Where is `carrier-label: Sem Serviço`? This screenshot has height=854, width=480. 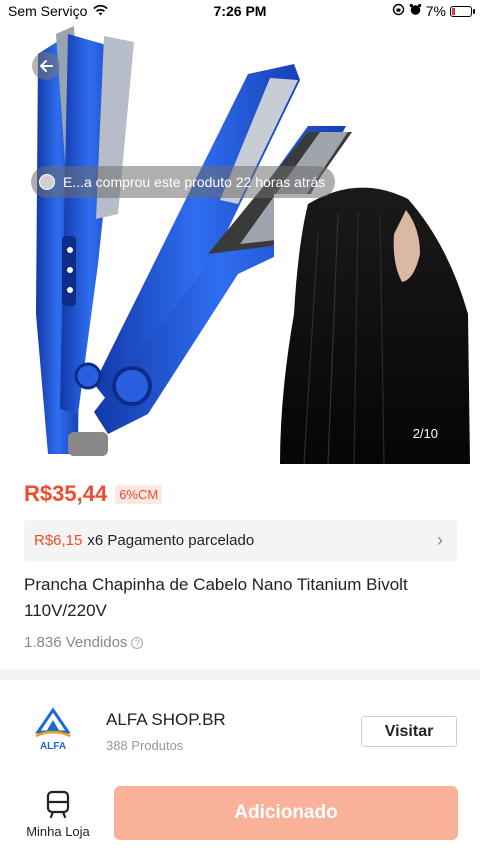
carrier-label: Sem Serviço is located at coordinates (48, 11).